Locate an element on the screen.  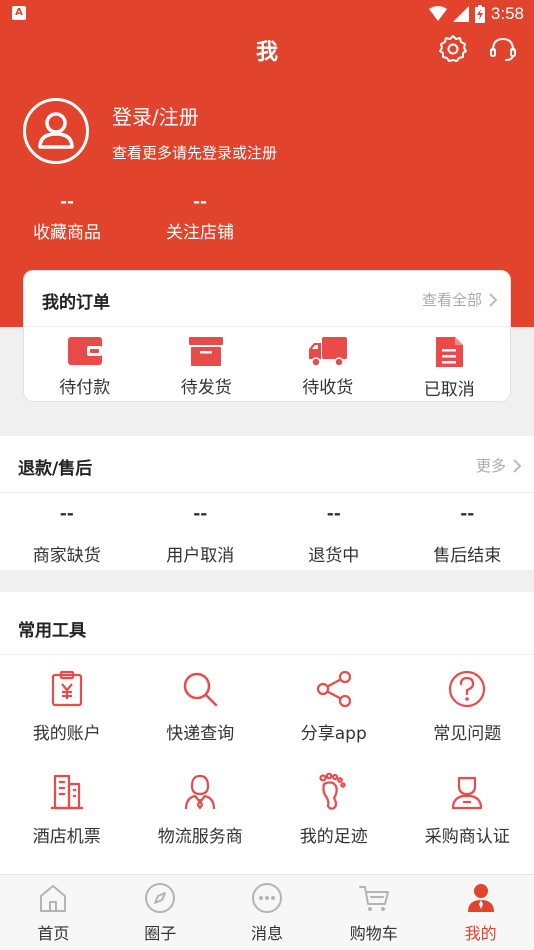
order-pending-shipment: 待发货 is located at coordinates (207, 364).